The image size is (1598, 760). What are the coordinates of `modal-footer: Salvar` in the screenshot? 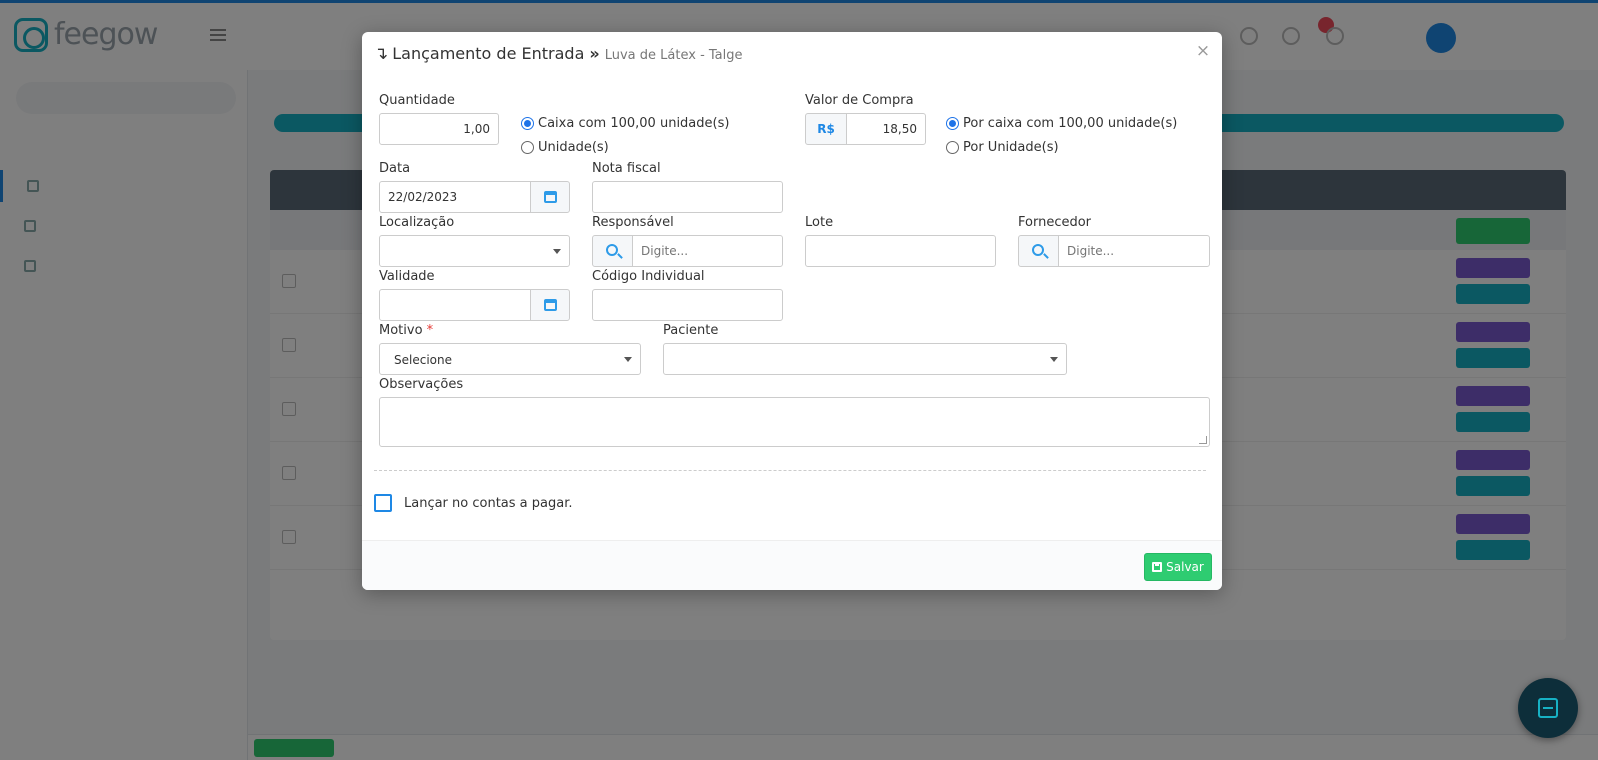 It's located at (792, 565).